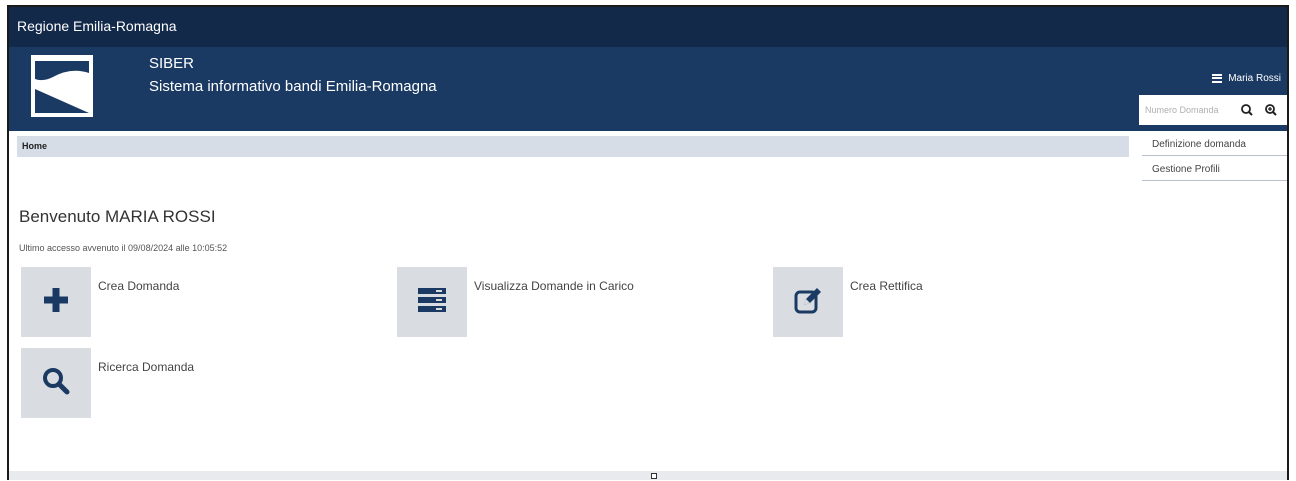 The height and width of the screenshot is (481, 1296). I want to click on search-box, so click(1213, 110).